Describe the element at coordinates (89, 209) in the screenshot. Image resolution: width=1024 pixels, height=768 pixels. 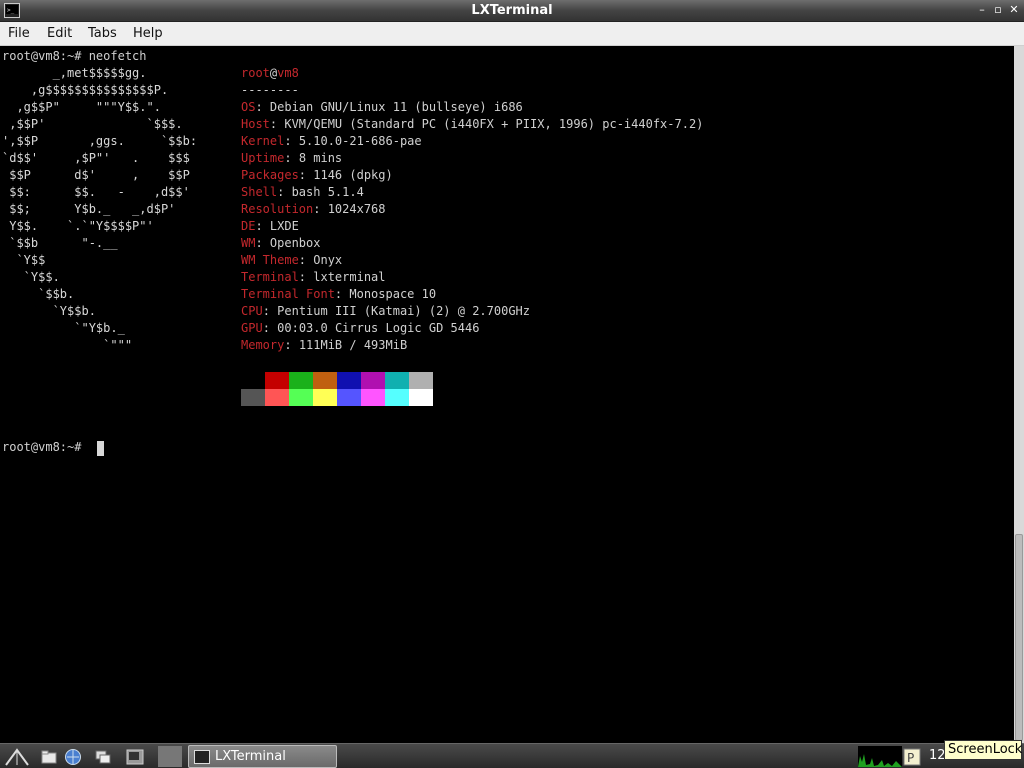
I see `ascii-art-line: $$; Y$b._ _,d$P'` at that location.